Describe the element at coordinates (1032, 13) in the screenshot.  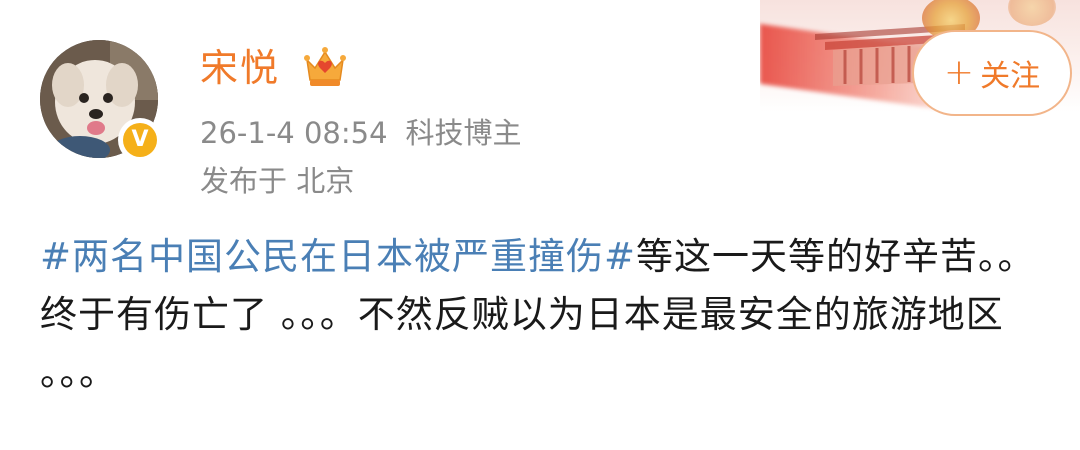
I see `emblem-glow-decoration` at that location.